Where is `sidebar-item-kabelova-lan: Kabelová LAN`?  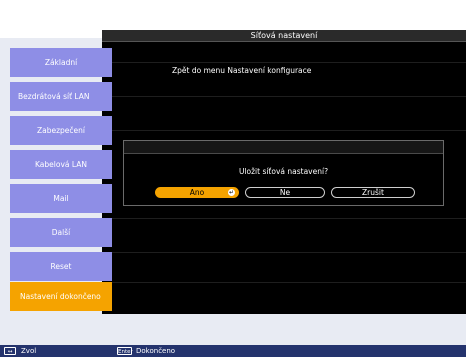
sidebar-item-kabelova-lan: Kabelová LAN is located at coordinates (61, 164).